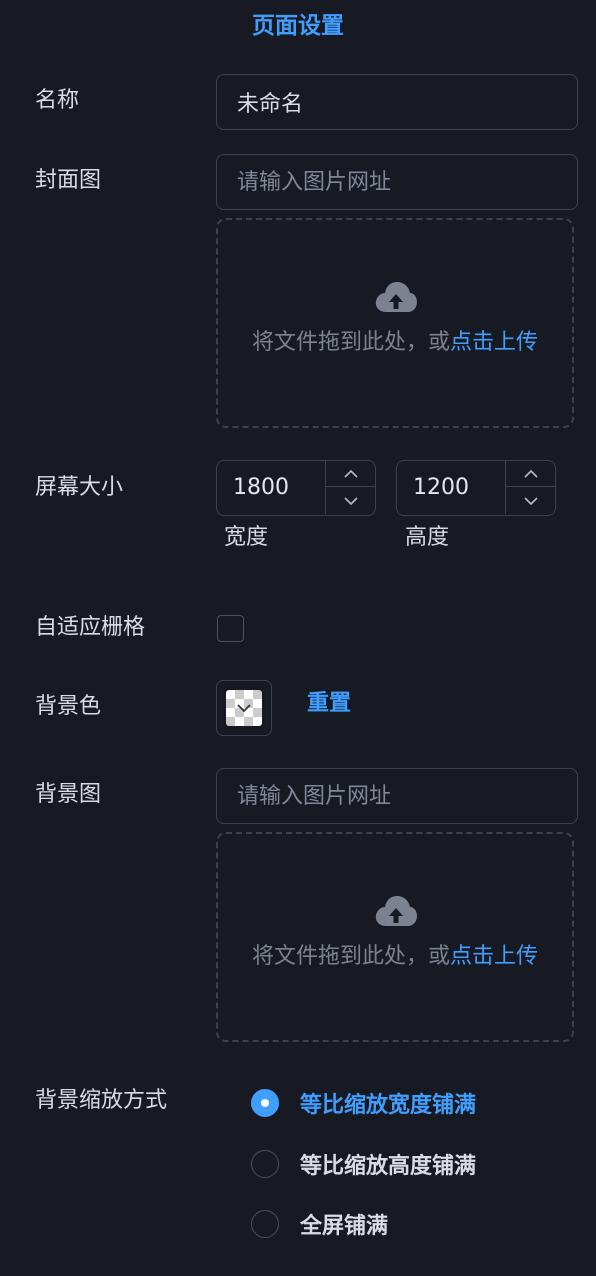 This screenshot has height=1276, width=596. I want to click on width-increase-button, so click(350, 474).